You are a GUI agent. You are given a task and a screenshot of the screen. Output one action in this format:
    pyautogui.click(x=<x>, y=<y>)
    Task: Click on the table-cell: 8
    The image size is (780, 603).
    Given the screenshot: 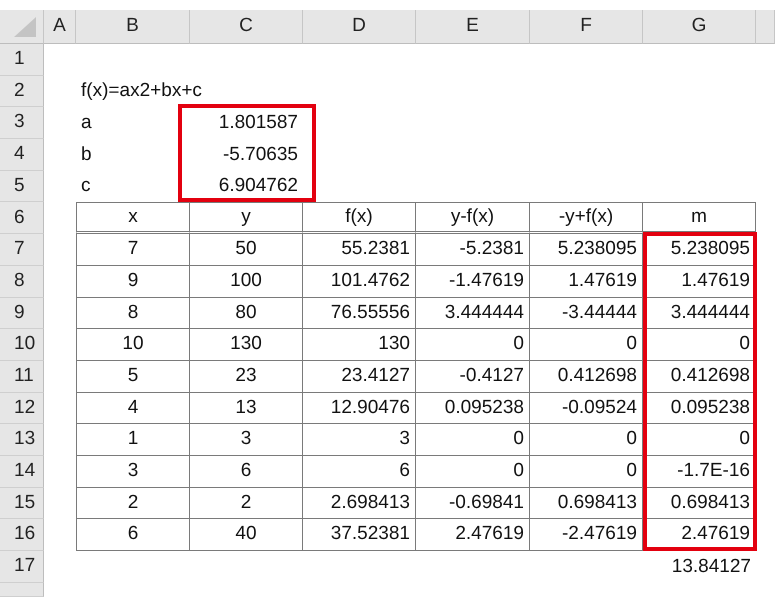 What is the action you would take?
    pyautogui.click(x=133, y=314)
    